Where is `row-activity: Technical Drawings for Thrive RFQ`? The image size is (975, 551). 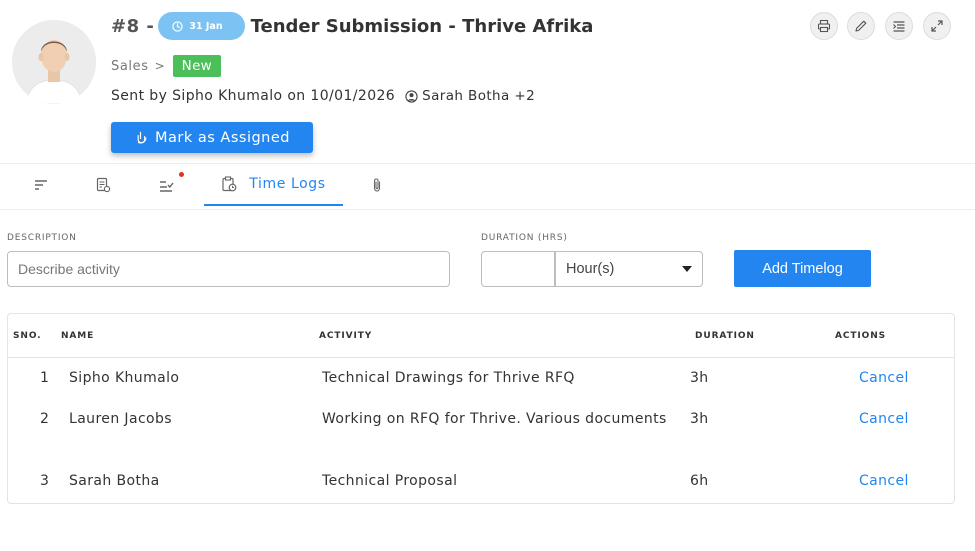
row-activity: Technical Drawings for Thrive RFQ is located at coordinates (448, 378).